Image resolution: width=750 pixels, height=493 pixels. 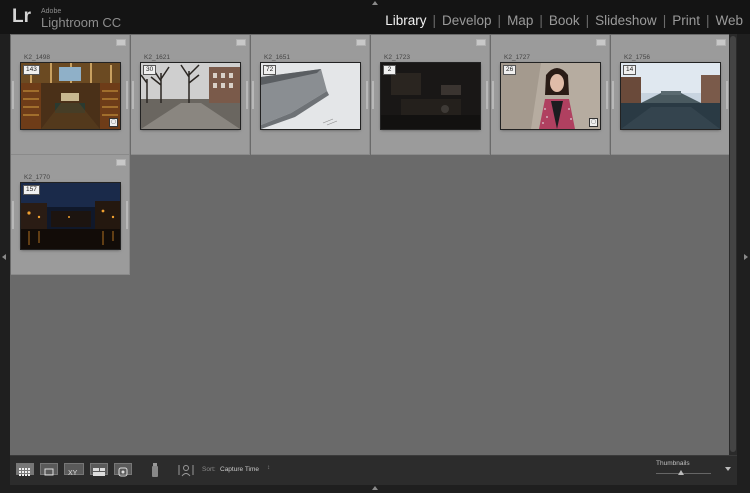 I want to click on logo-adobe-text: Adobe, so click(x=51, y=11).